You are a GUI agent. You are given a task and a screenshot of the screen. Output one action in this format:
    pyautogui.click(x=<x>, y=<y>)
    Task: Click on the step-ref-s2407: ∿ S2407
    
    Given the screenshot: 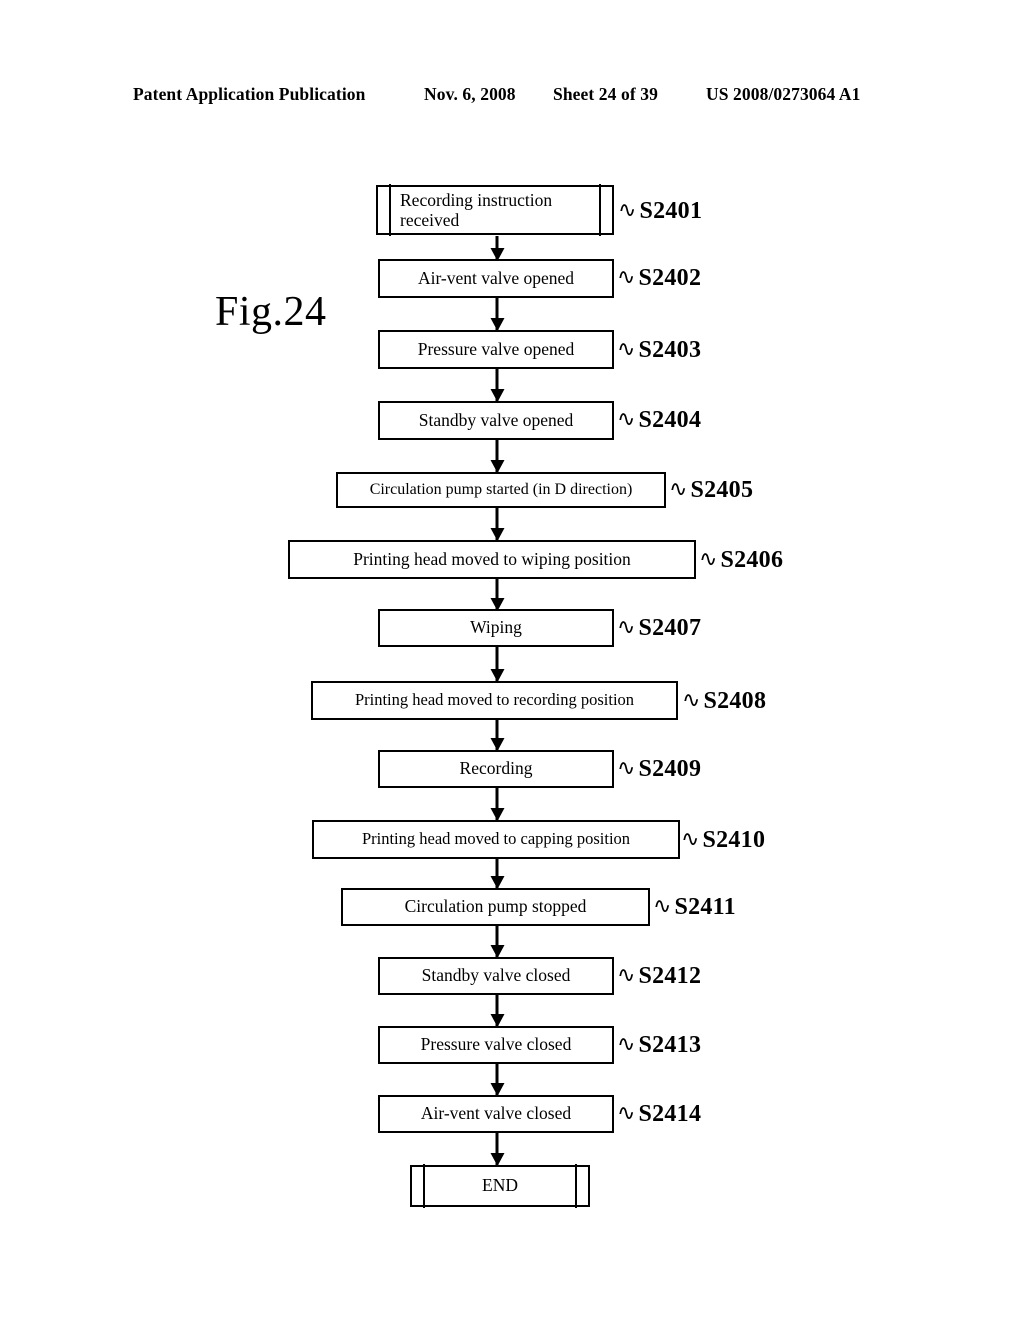 What is the action you would take?
    pyautogui.click(x=659, y=628)
    